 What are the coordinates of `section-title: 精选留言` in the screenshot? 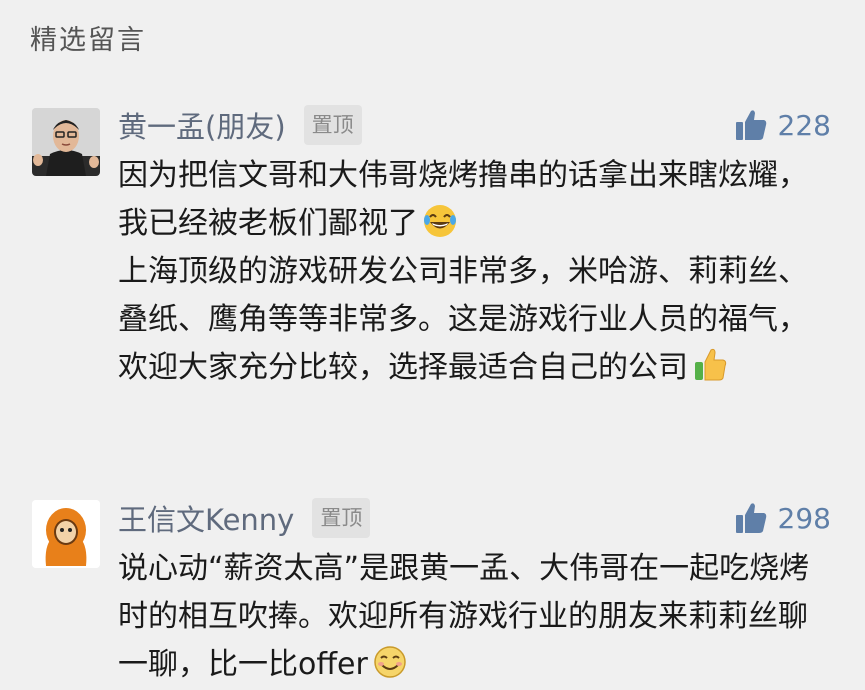 It's located at (88, 40).